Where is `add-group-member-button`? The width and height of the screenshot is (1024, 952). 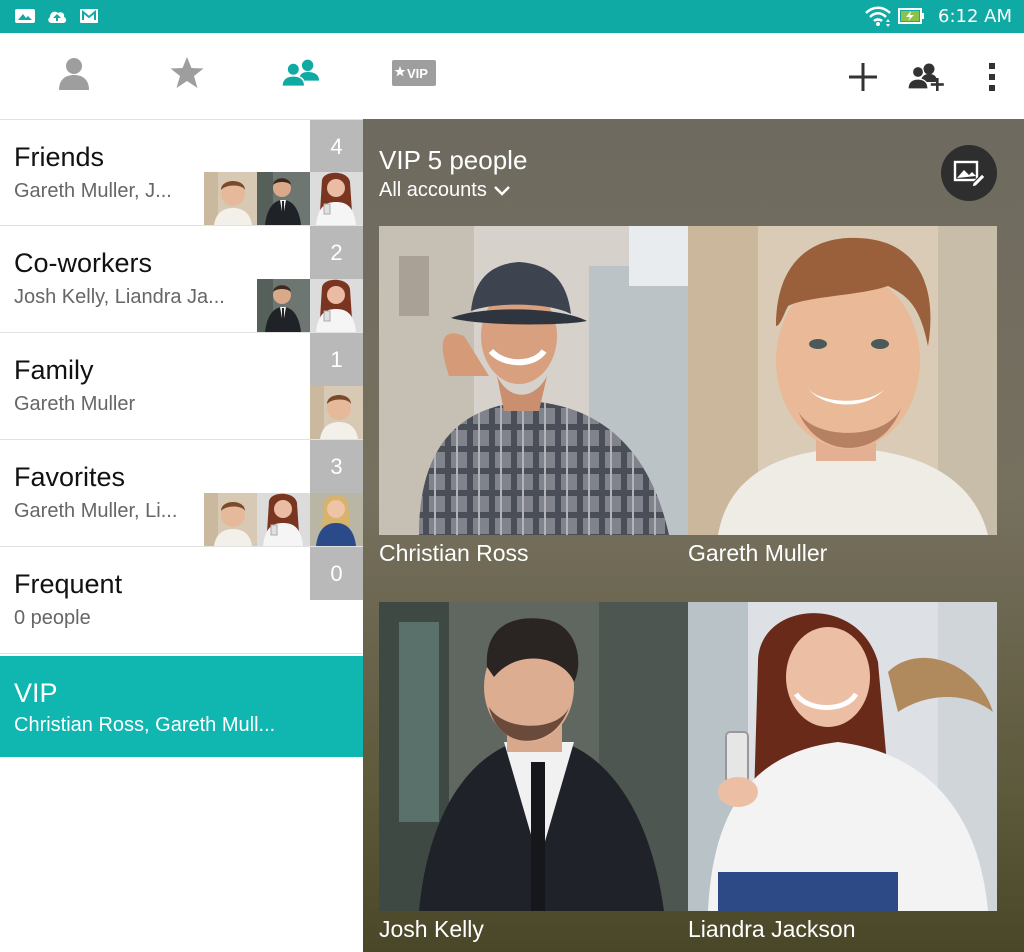 add-group-member-button is located at coordinates (926, 77).